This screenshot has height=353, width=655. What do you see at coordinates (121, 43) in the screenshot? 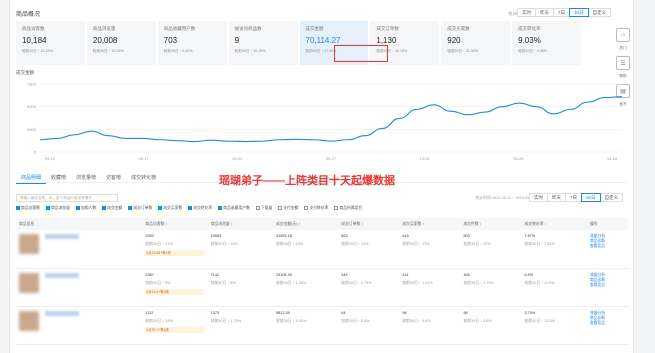
I see `metric-card: 商品浏览量 20,008 较前30日 ↑ 10.03%` at bounding box center [121, 43].